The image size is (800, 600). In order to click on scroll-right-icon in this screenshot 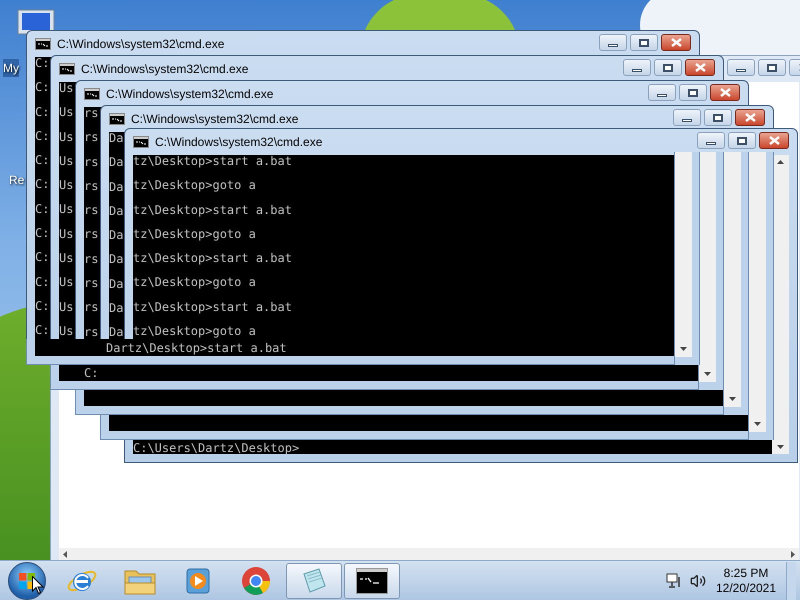, I will do `click(793, 554)`.